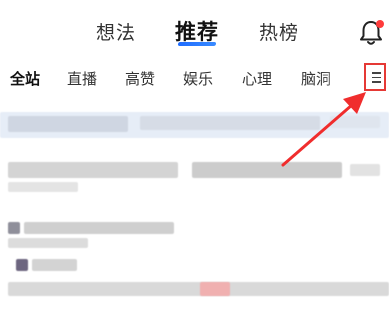 Image resolution: width=389 pixels, height=310 pixels. I want to click on channel-bar: 全站 直播 高赞 娱乐 心理 脑洞, so click(194, 79).